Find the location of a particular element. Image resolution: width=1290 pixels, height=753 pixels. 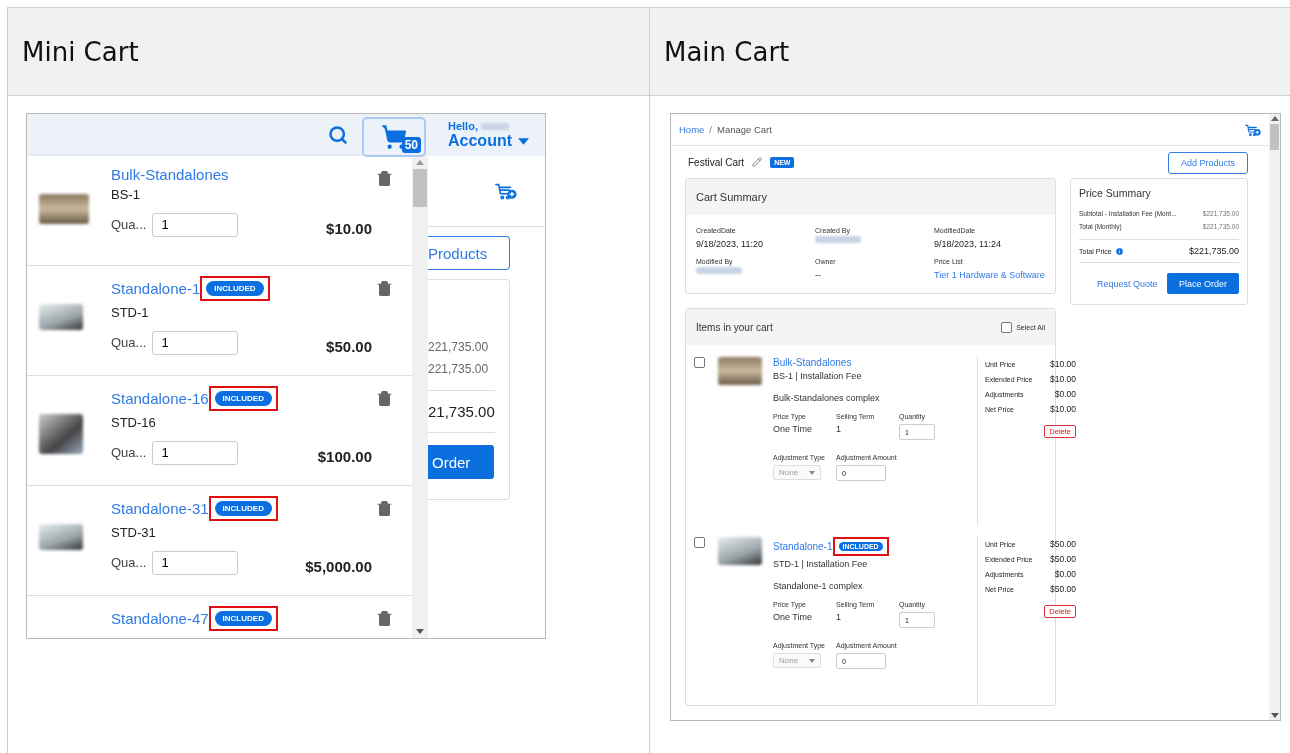

price-text: $10.00 is located at coordinates (349, 228).